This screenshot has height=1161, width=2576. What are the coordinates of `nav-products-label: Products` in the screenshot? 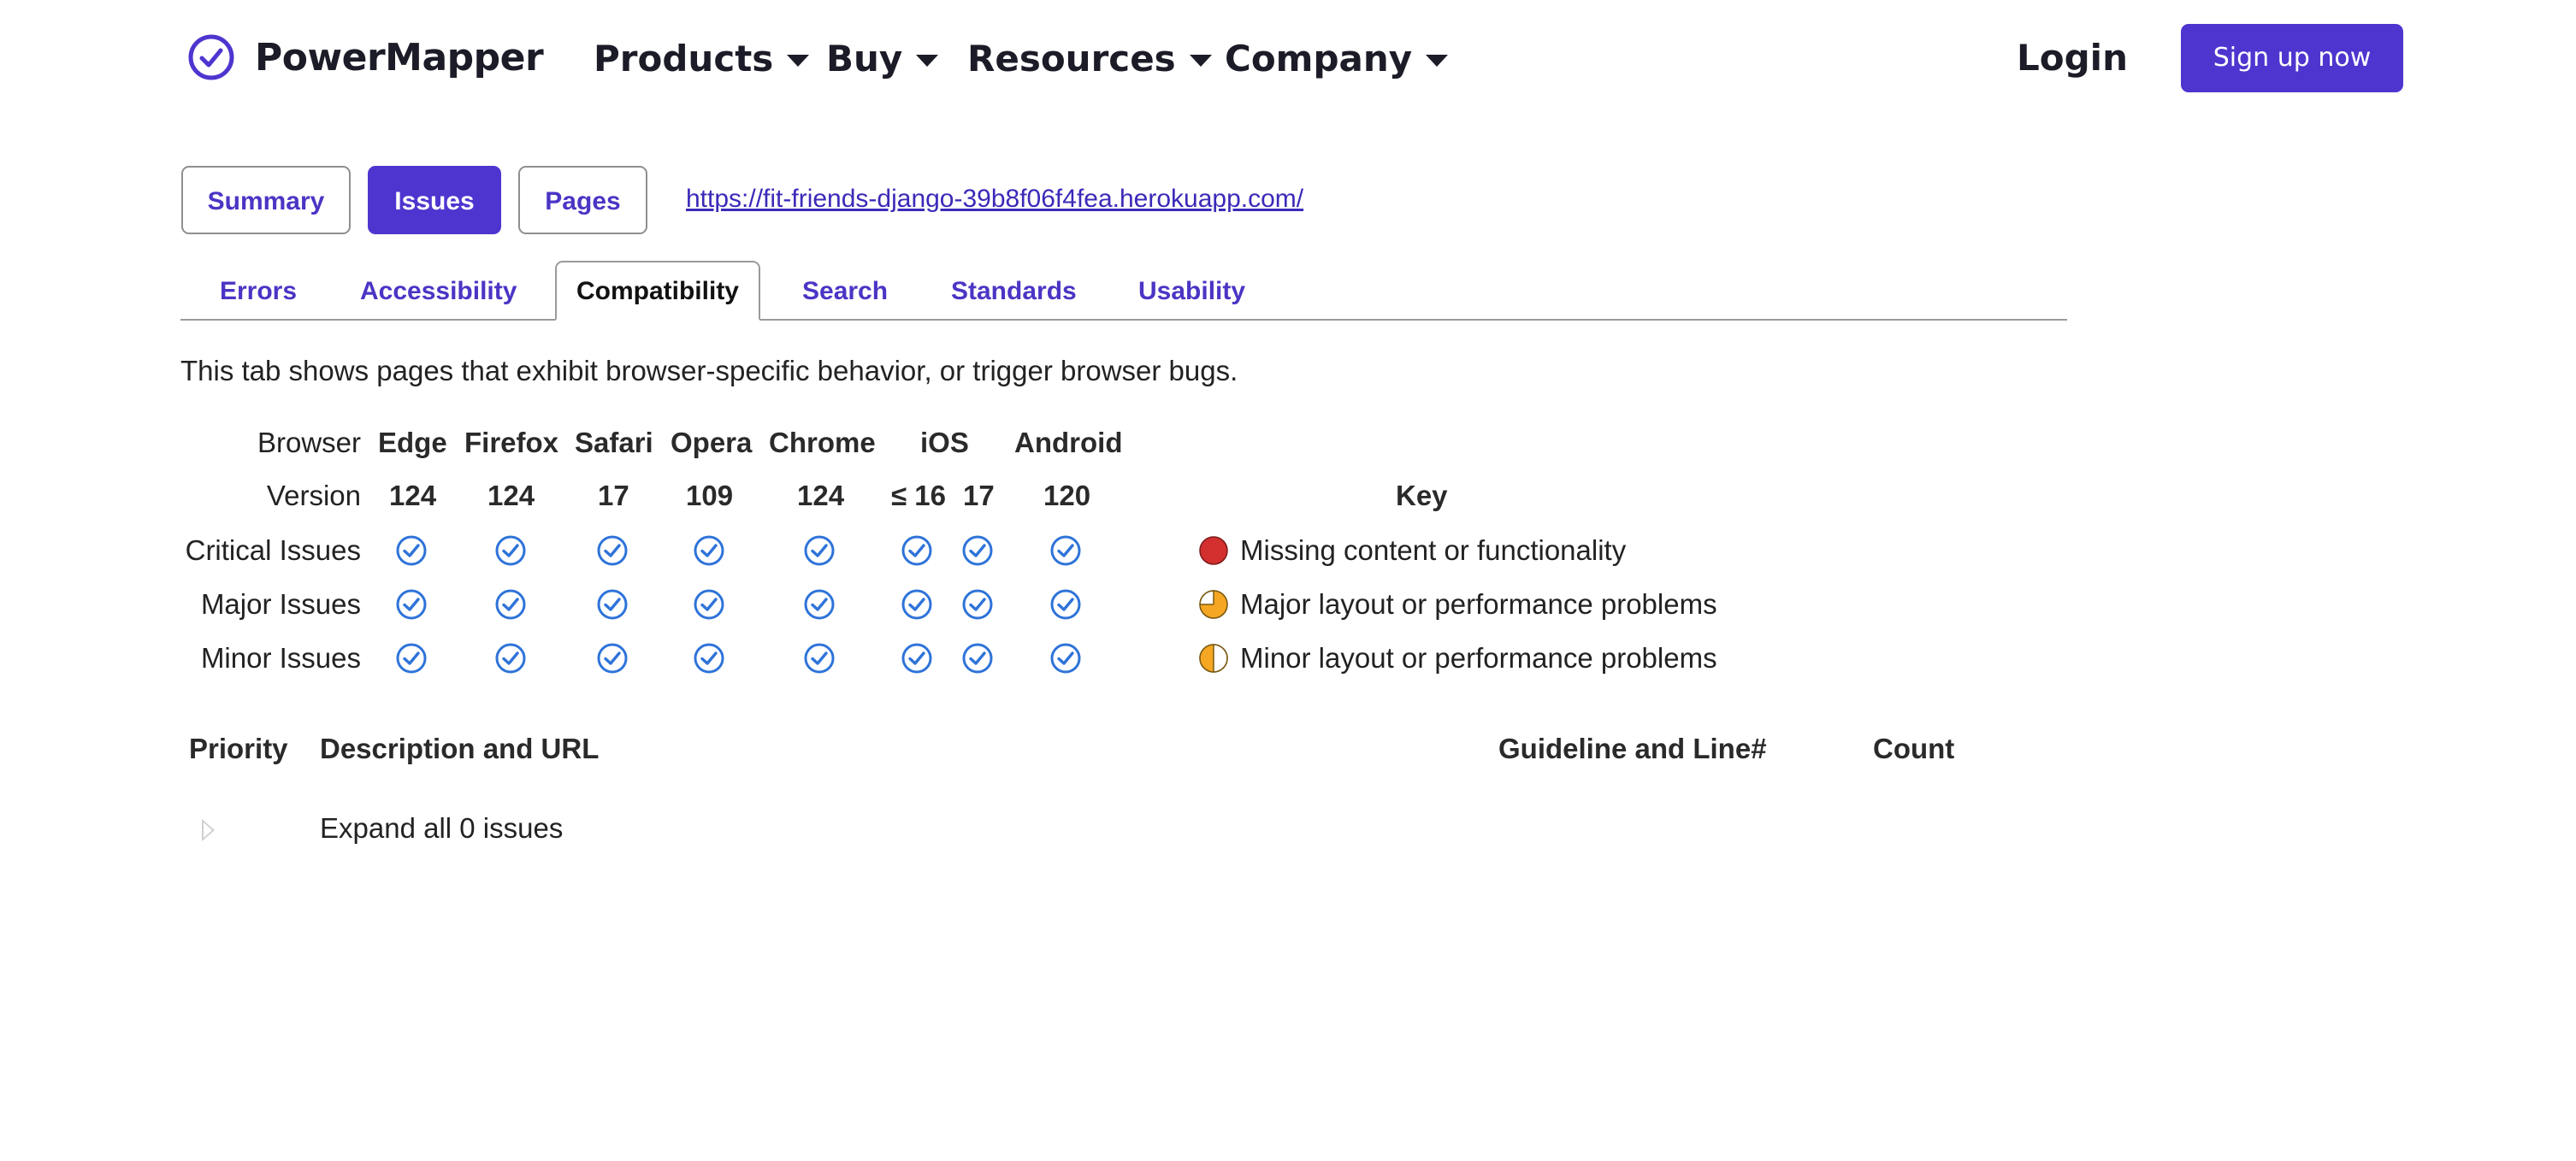 It's located at (684, 58).